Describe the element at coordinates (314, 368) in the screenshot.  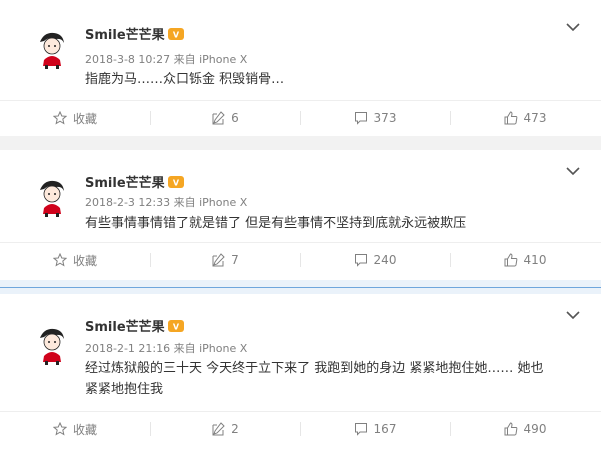
I see `content-line: 经过炼狱般的三十天 今天终于立下来了 我跑到她的身边 紧紧地抱住她…… 她也` at that location.